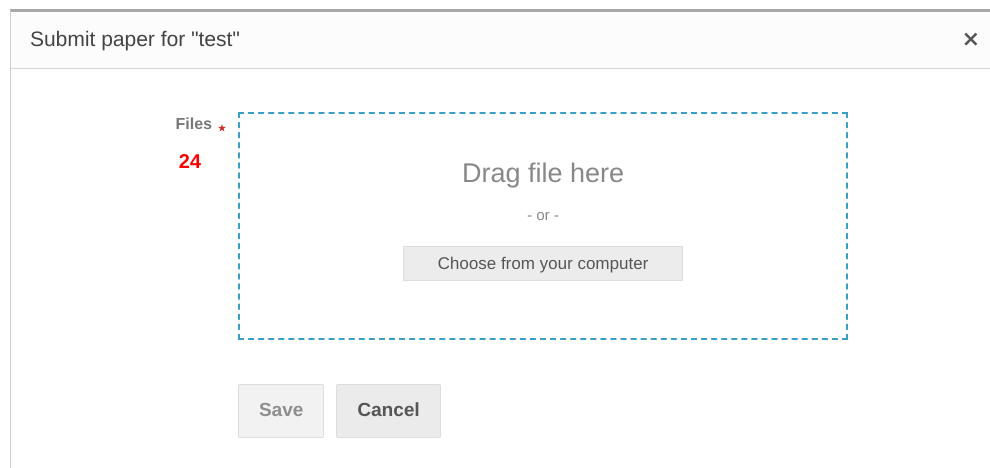  What do you see at coordinates (388, 411) in the screenshot?
I see `action-button: Cancel` at bounding box center [388, 411].